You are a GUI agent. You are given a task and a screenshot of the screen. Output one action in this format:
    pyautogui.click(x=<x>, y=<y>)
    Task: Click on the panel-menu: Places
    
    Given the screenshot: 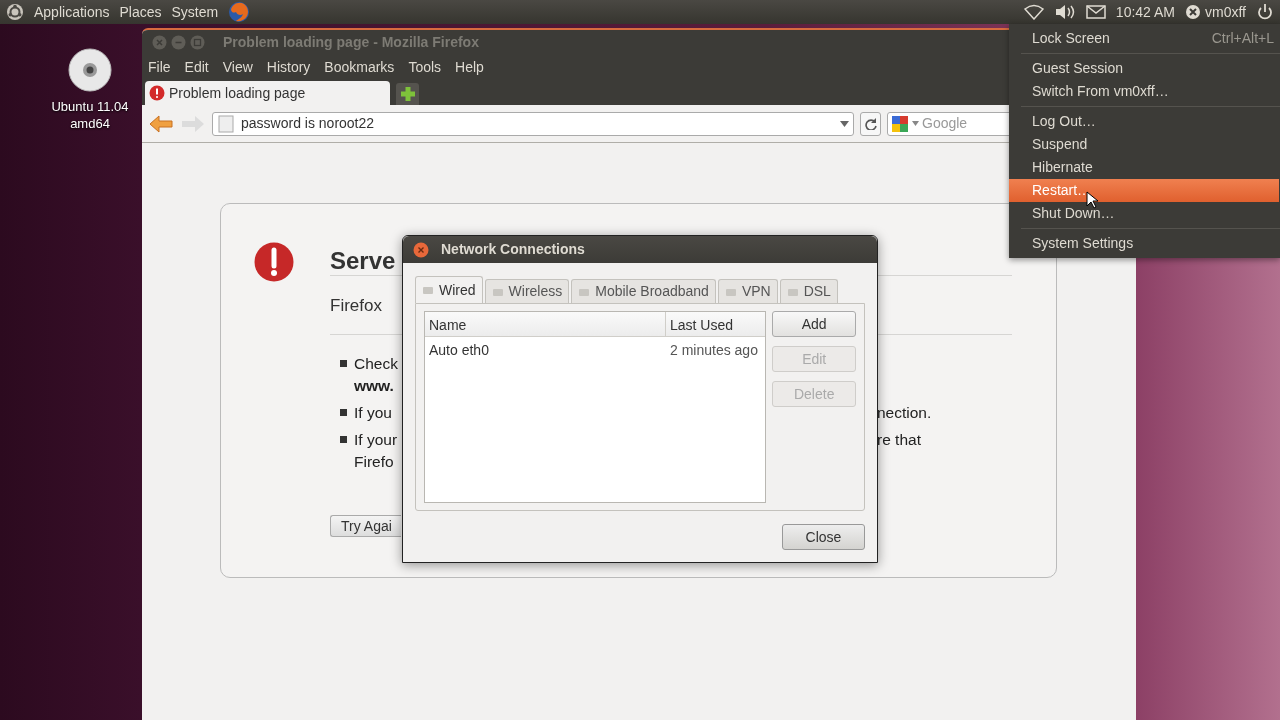 What is the action you would take?
    pyautogui.click(x=140, y=12)
    